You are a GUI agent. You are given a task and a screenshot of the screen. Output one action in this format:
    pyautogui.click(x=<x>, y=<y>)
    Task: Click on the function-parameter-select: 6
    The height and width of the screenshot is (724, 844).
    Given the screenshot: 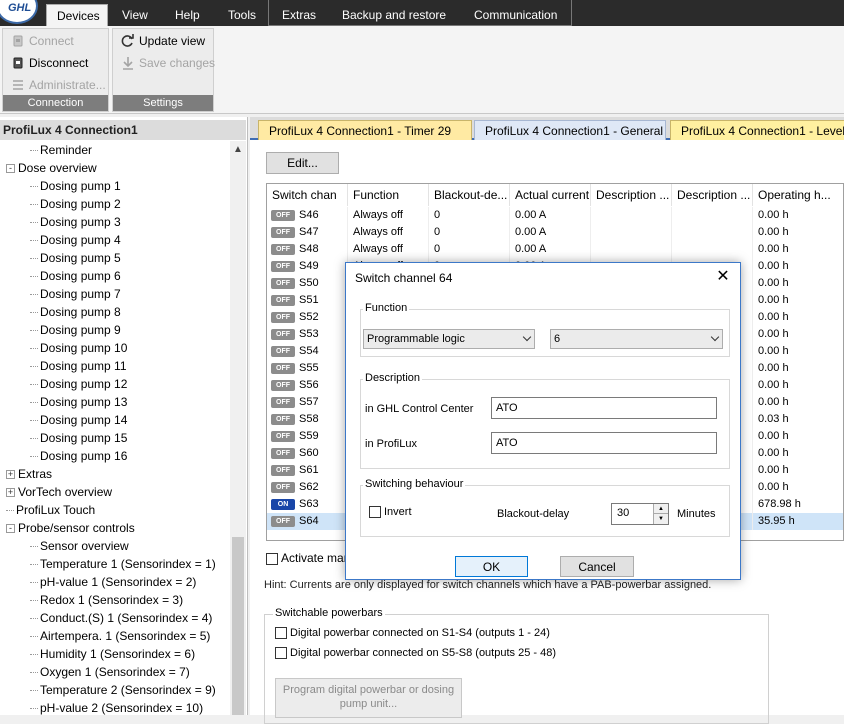 What is the action you would take?
    pyautogui.click(x=636, y=339)
    